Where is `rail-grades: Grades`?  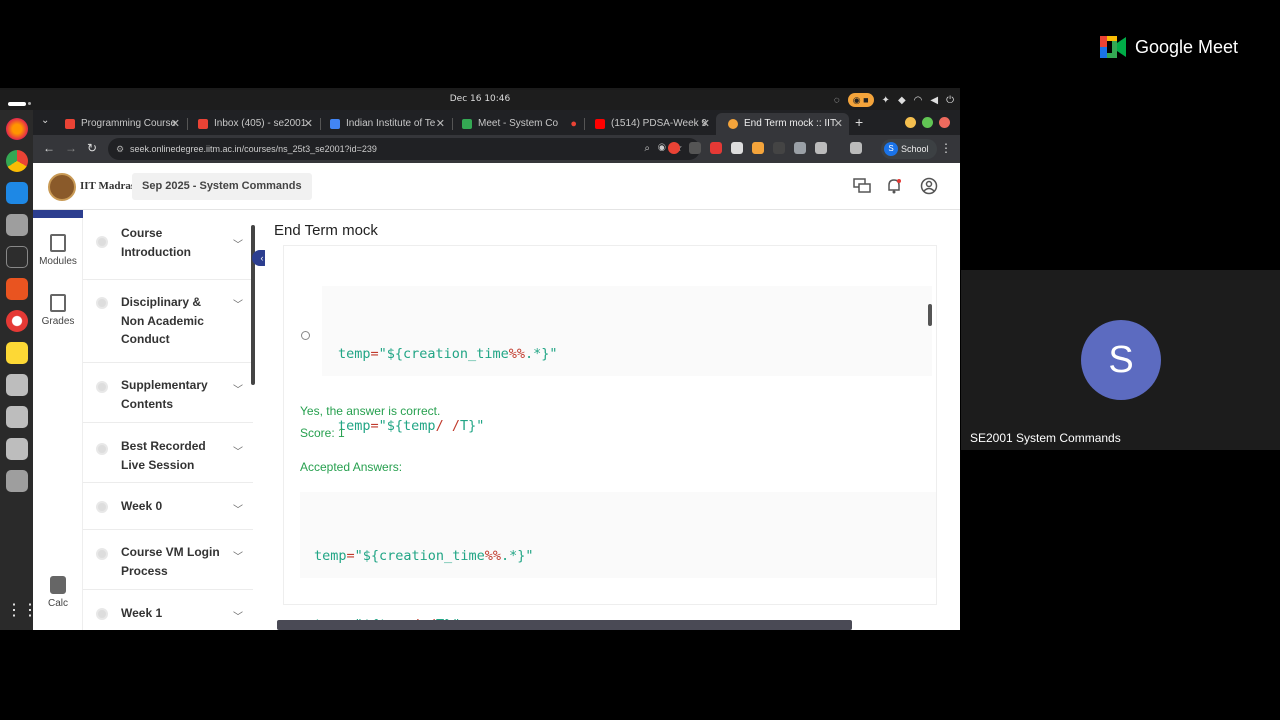 rail-grades: Grades is located at coordinates (58, 310).